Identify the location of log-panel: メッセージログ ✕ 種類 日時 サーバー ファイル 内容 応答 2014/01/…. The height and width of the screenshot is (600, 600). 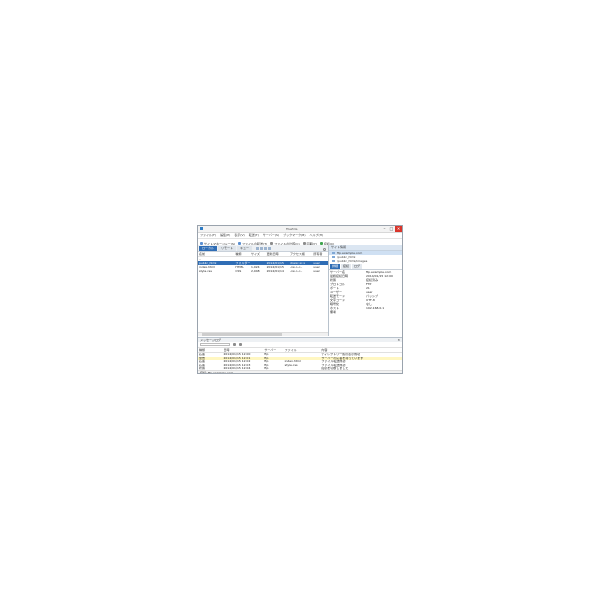
(300, 355).